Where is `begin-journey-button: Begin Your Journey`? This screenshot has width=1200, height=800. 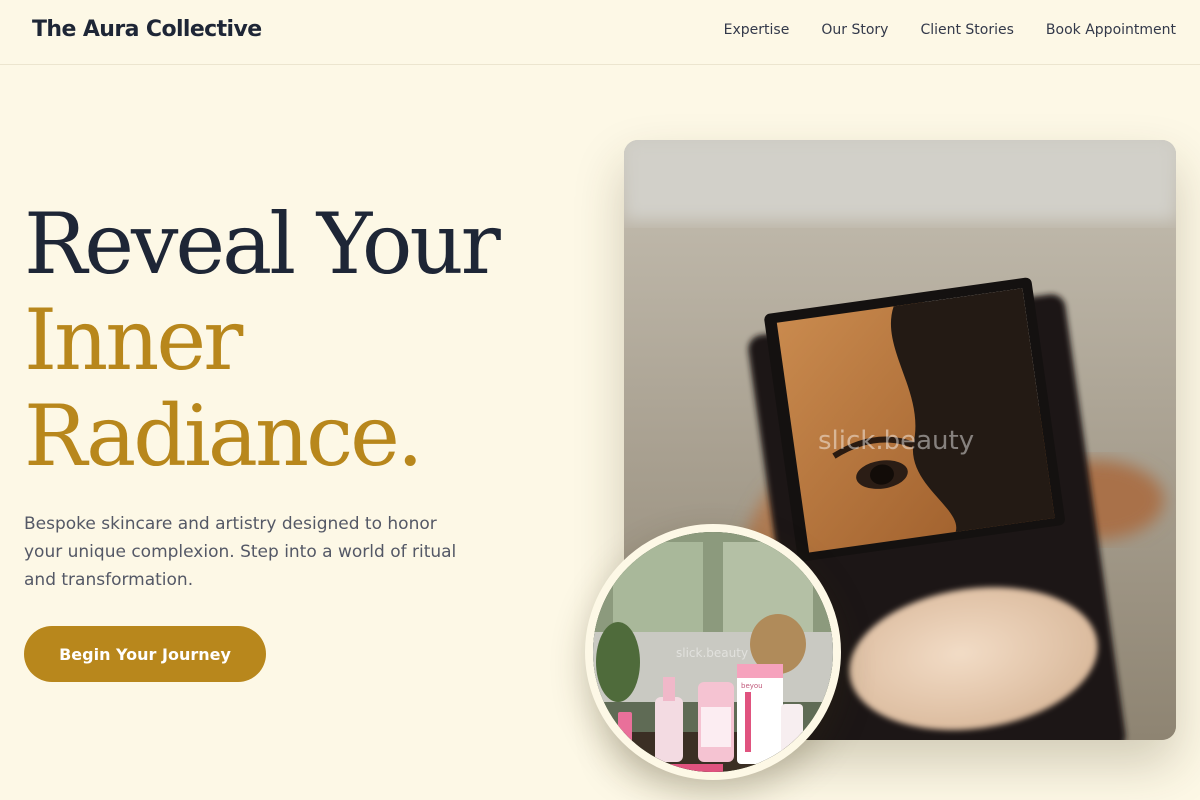 begin-journey-button: Begin Your Journey is located at coordinates (145, 654).